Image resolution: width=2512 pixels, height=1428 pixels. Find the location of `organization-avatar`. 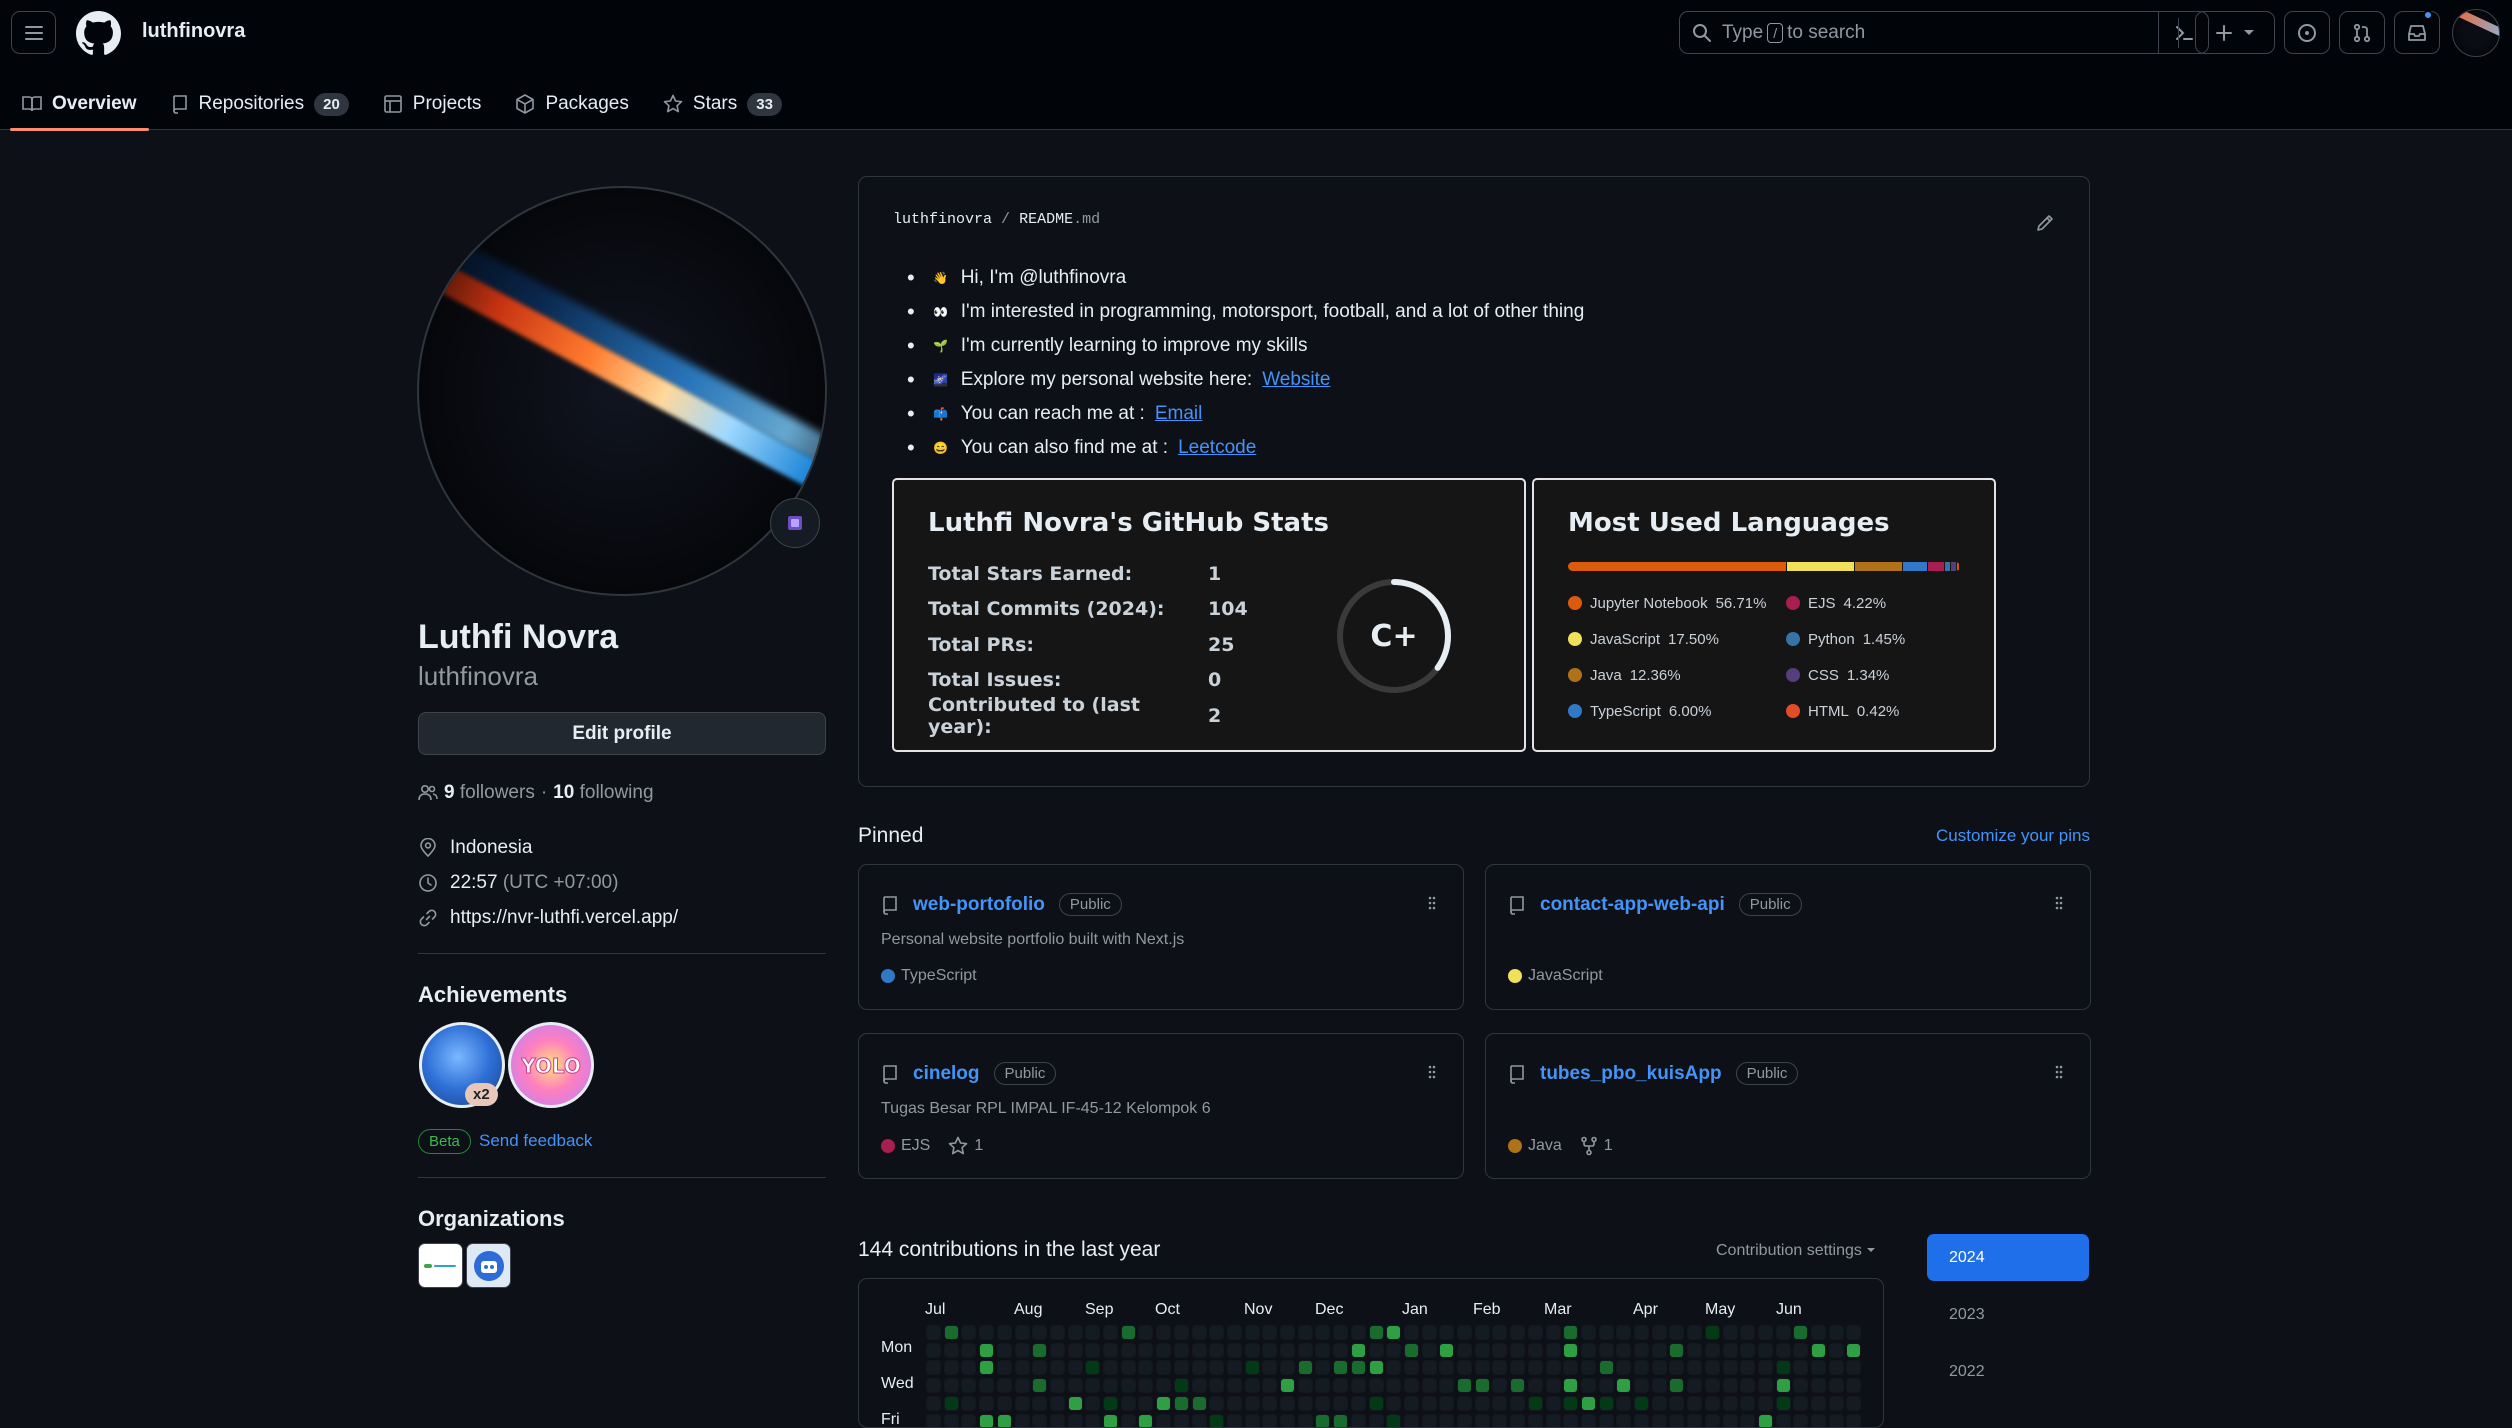

organization-avatar is located at coordinates (488, 1265).